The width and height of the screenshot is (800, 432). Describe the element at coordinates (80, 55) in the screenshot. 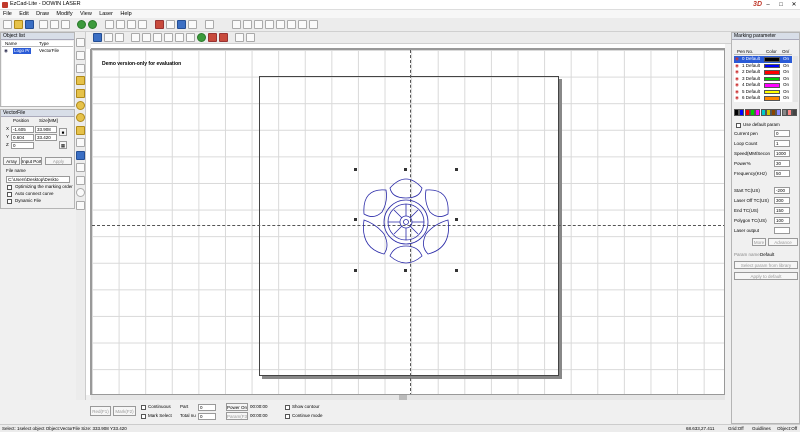

I see `node-tool-icon` at that location.